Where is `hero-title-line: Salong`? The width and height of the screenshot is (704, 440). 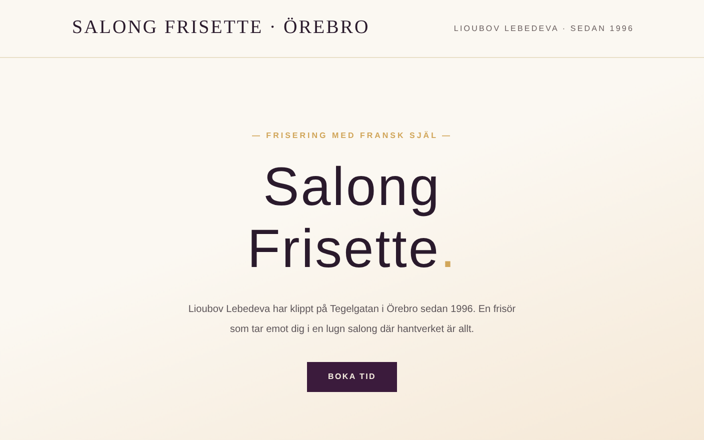
hero-title-line: Salong is located at coordinates (352, 187).